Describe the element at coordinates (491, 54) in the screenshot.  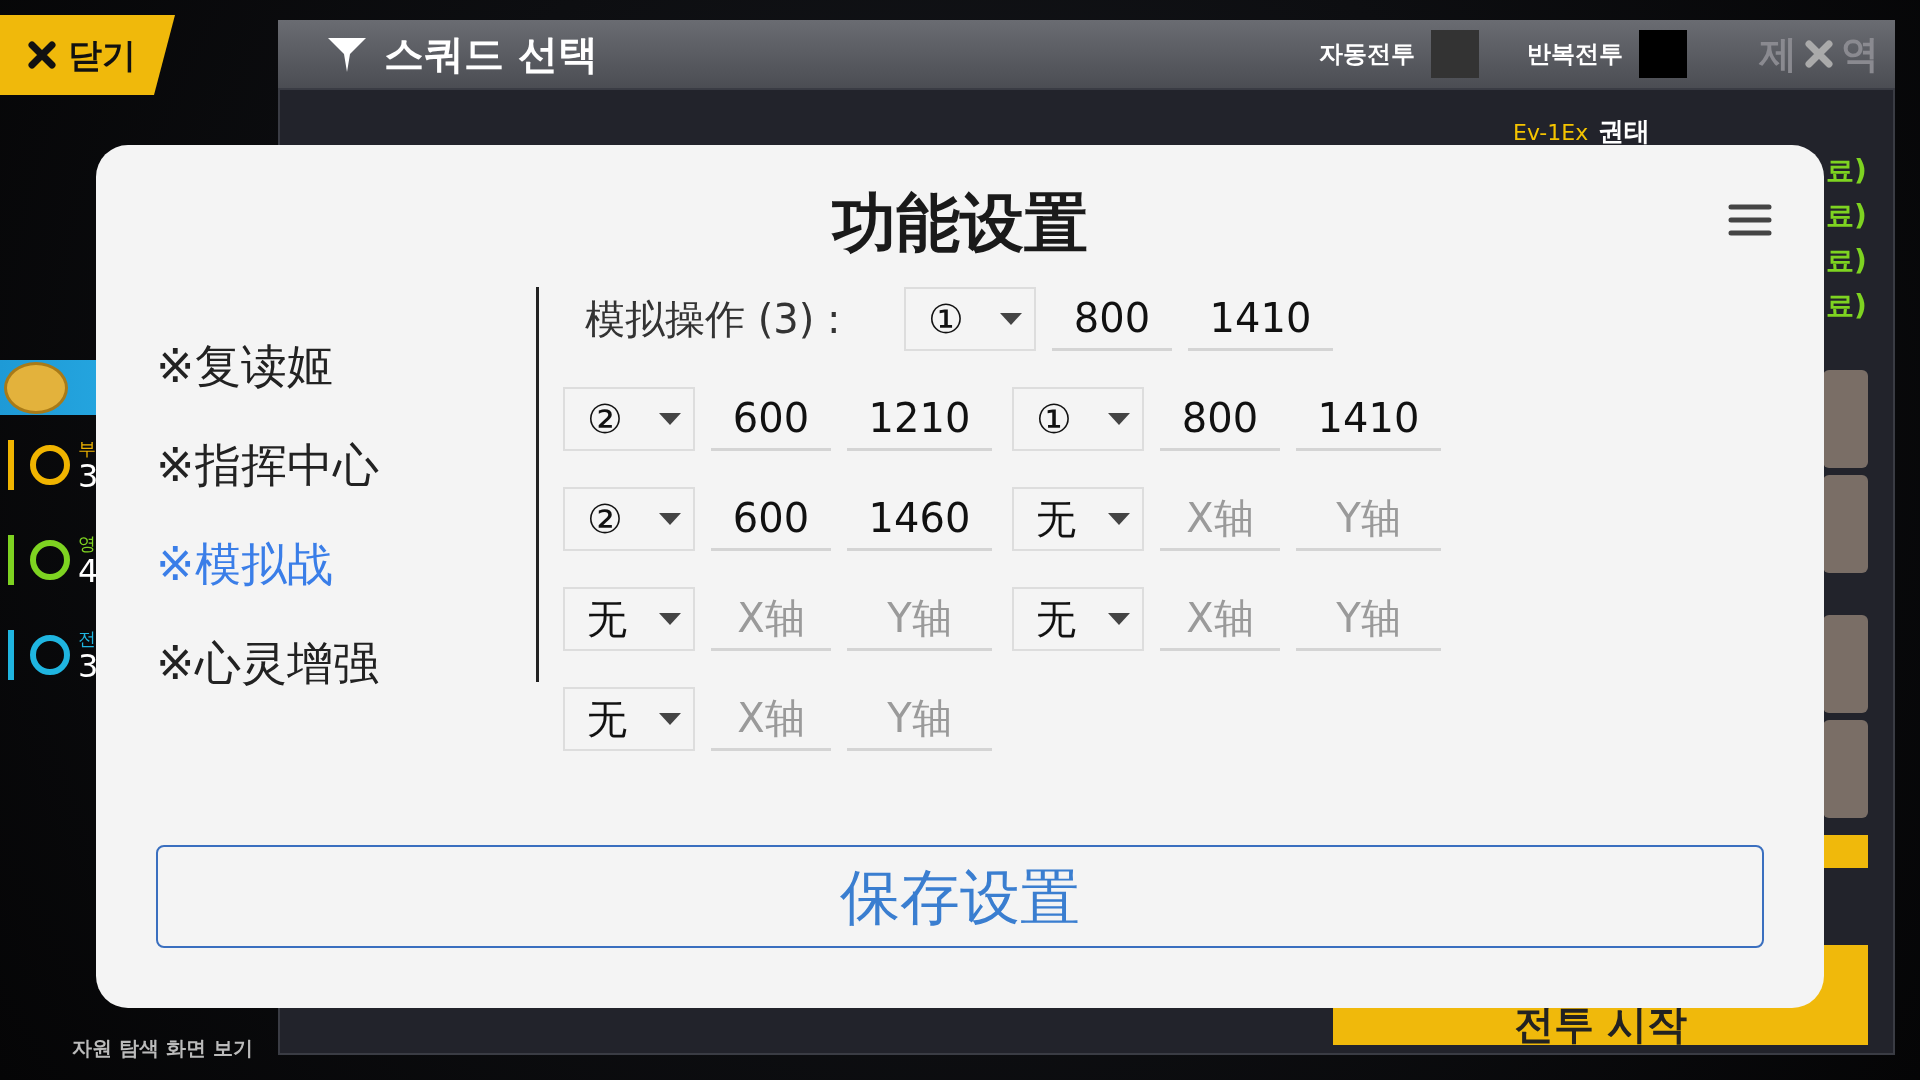
I see `window-title: 스쿼드 선택` at that location.